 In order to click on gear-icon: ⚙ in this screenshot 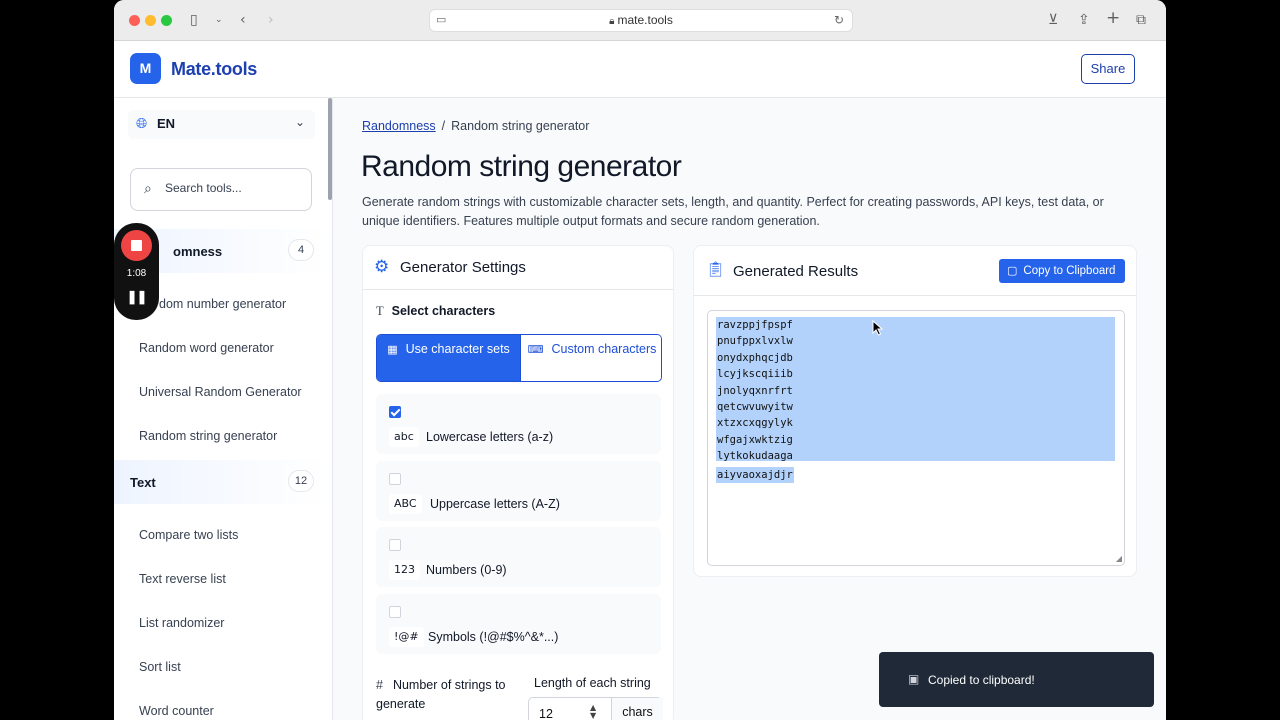, I will do `click(382, 267)`.